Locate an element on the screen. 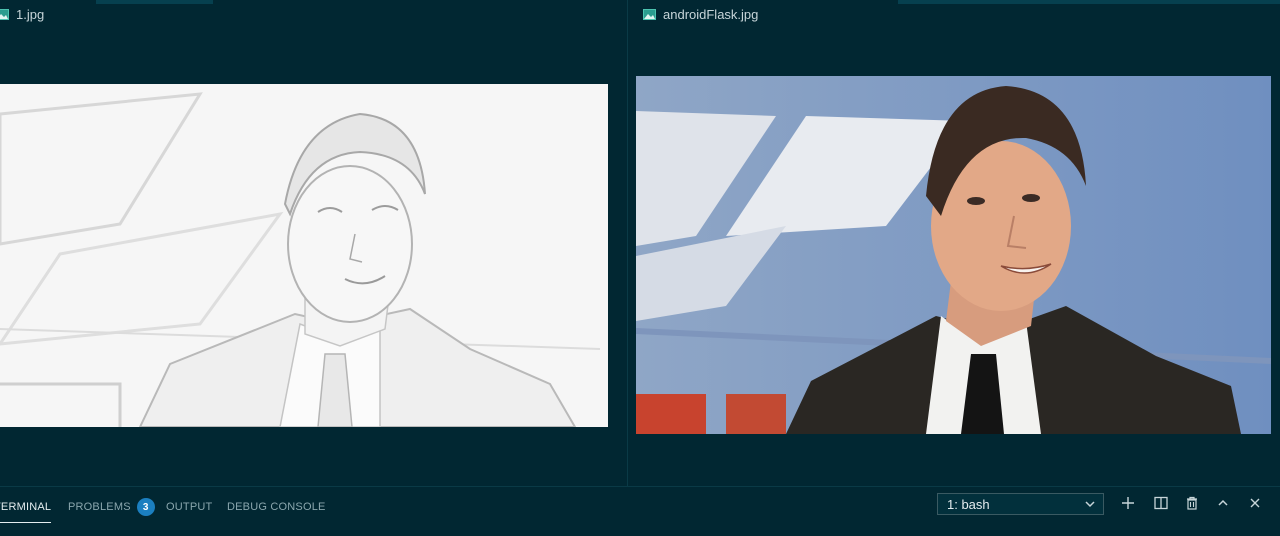  file-tab-right: androidFlask.jpg is located at coordinates (700, 14).